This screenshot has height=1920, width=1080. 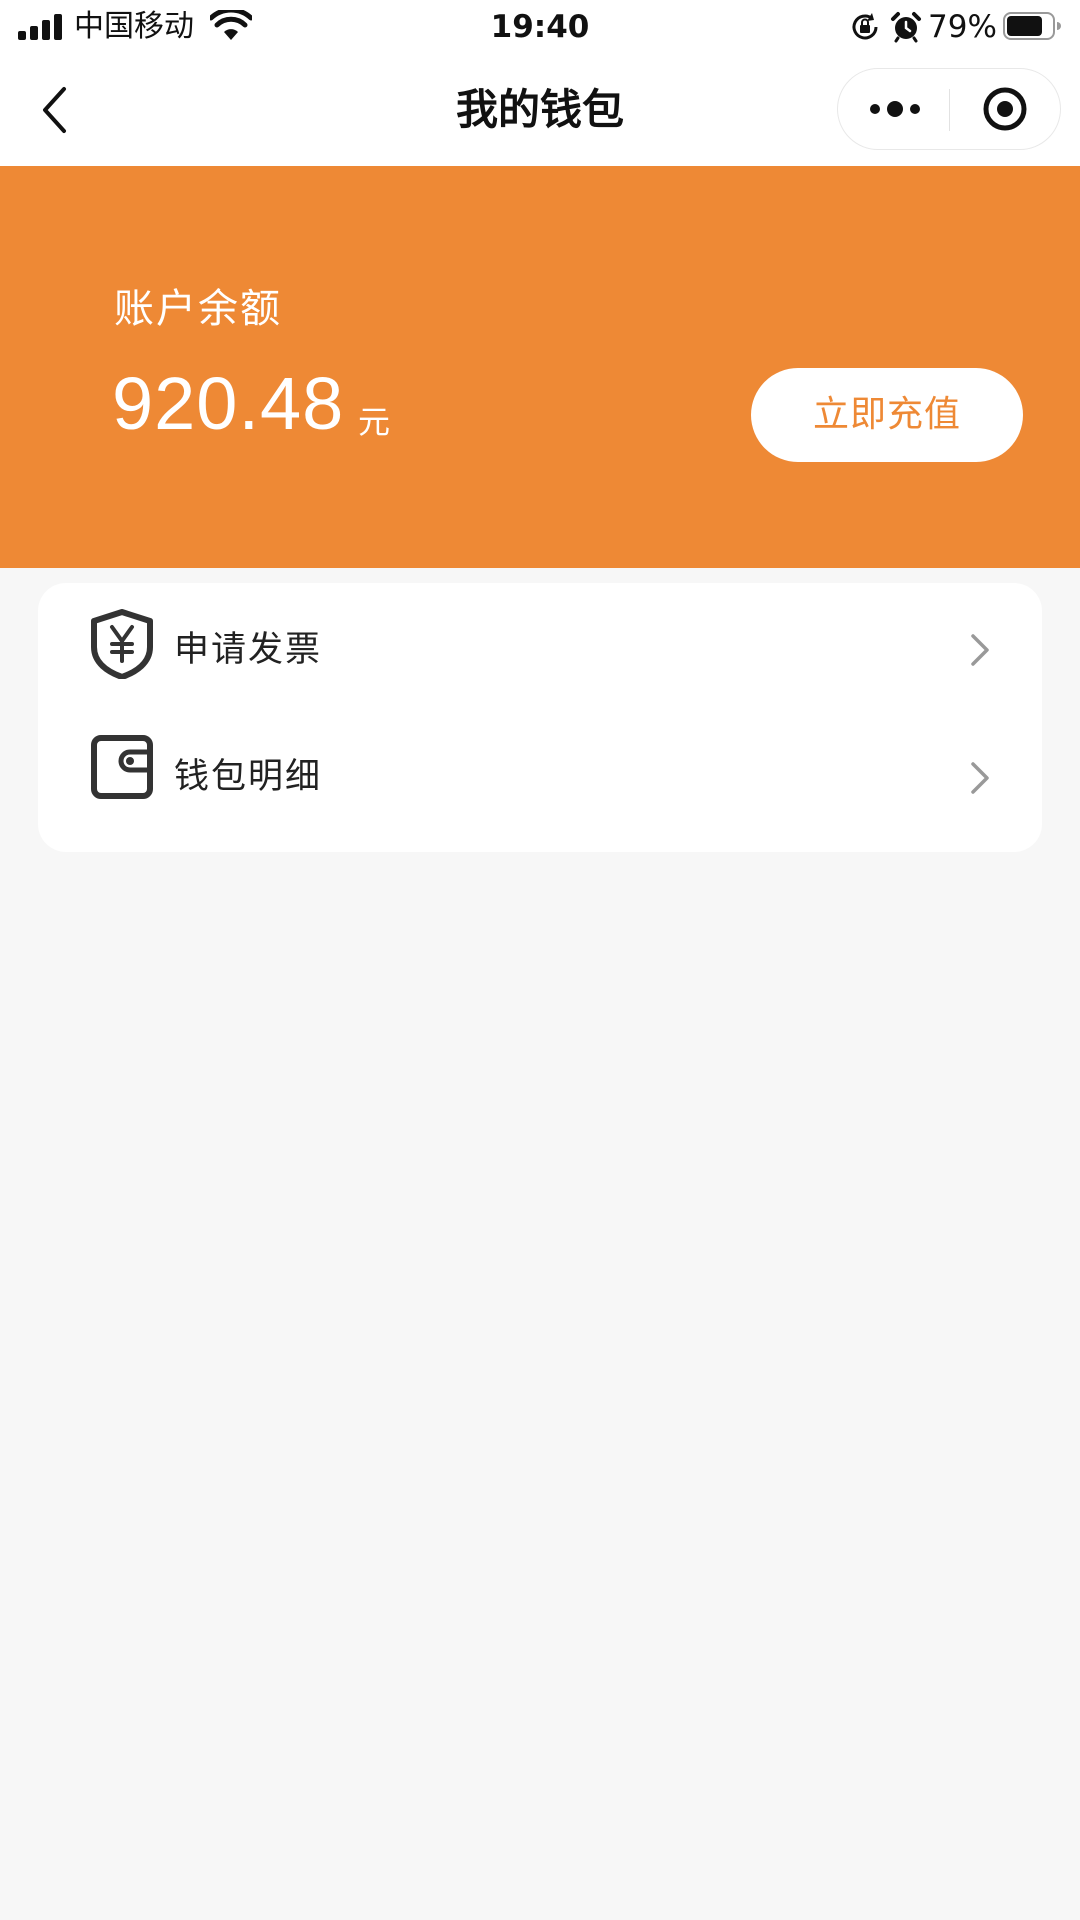 I want to click on menu-item-label: 钱包明细, so click(x=248, y=777).